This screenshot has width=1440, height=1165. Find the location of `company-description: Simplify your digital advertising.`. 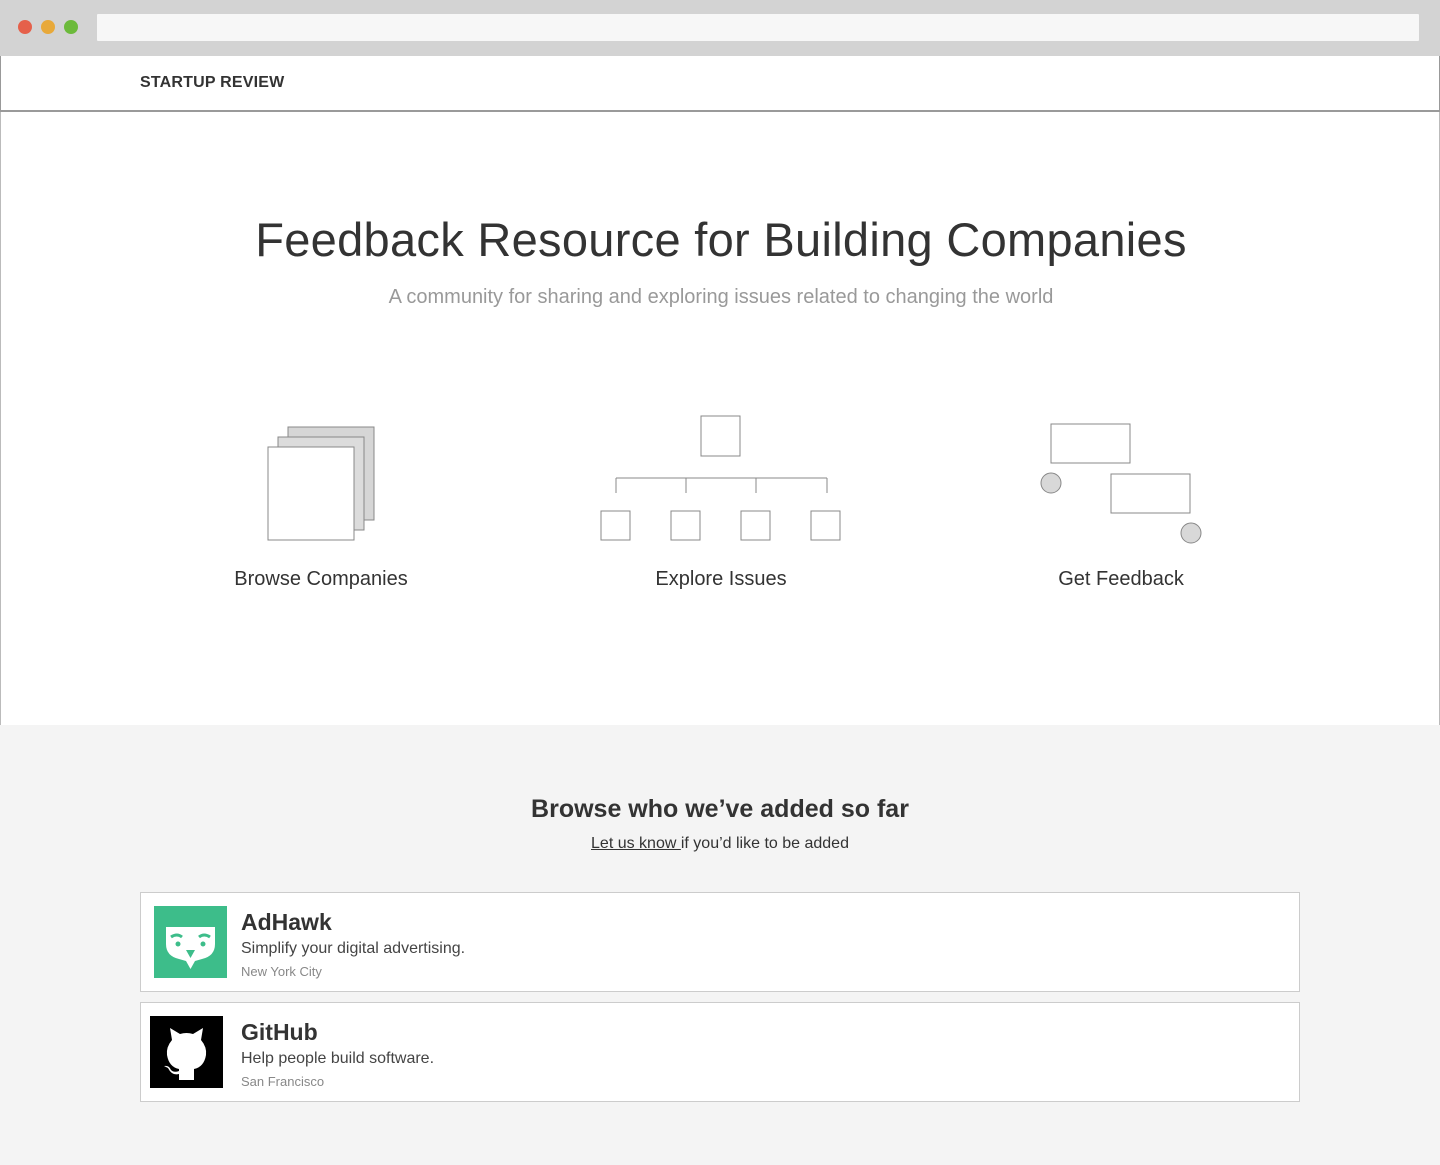

company-description: Simplify your digital advertising. is located at coordinates (353, 948).